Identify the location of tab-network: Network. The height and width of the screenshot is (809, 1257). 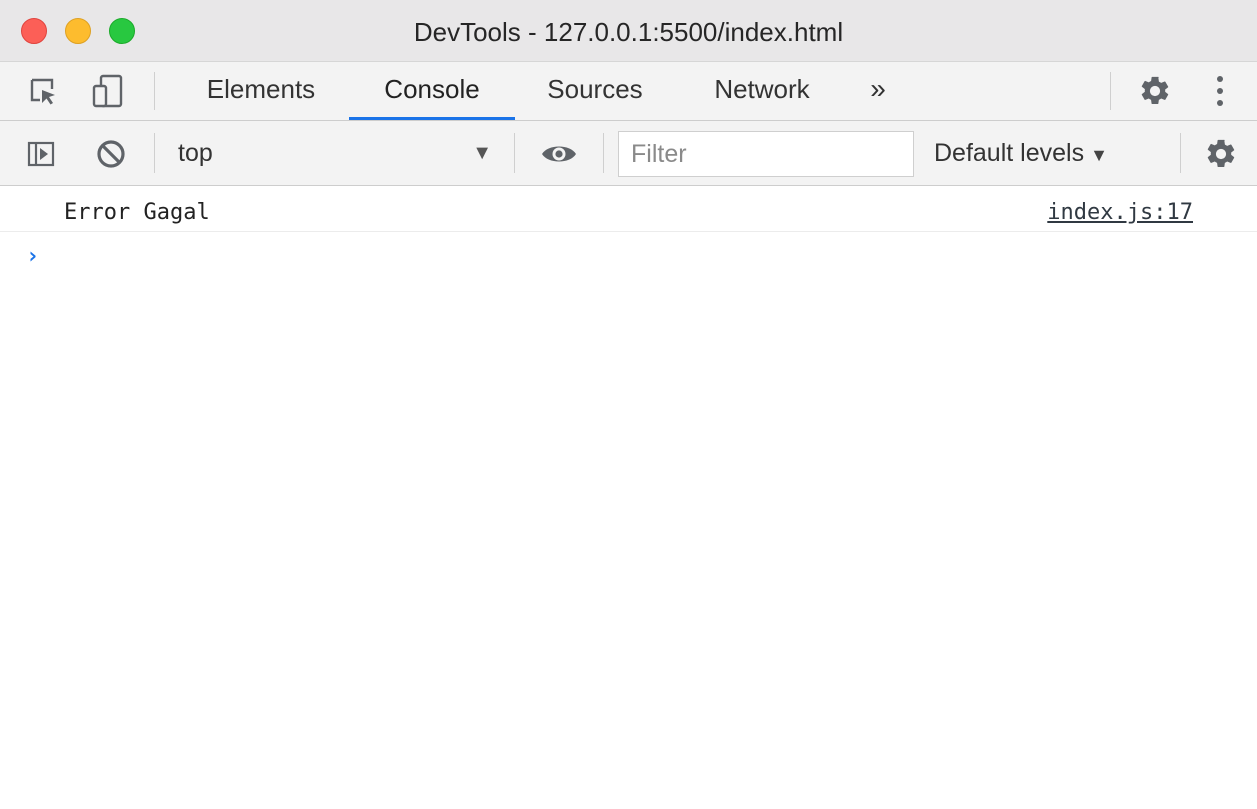
(762, 91).